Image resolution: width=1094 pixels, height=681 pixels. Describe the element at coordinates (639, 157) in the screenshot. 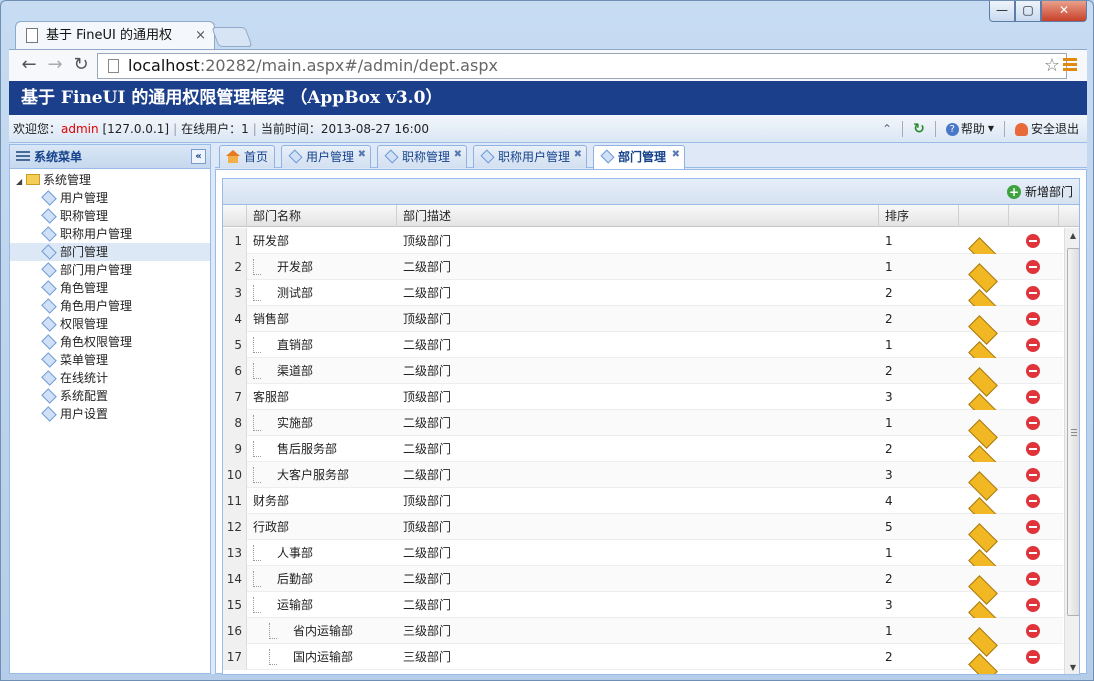

I see `tab-department-management: 部门管理 ✖` at that location.